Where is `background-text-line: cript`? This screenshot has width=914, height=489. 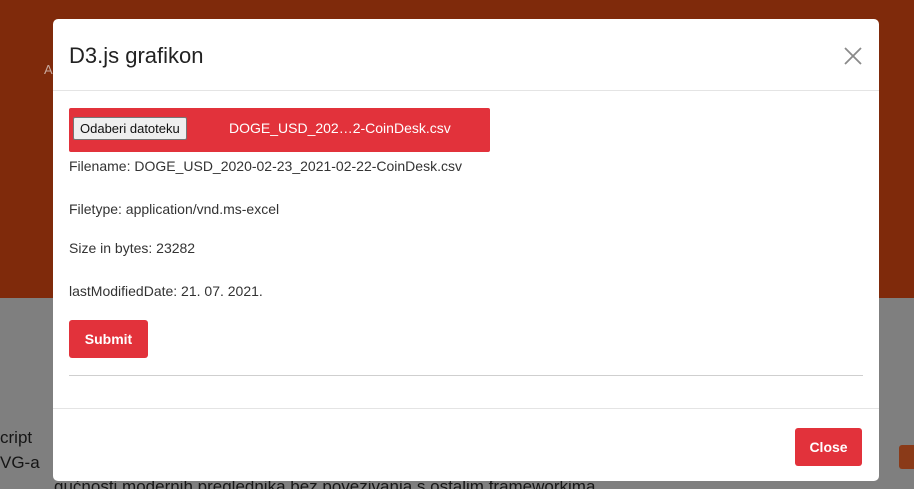
background-text-line: cript is located at coordinates (16, 437).